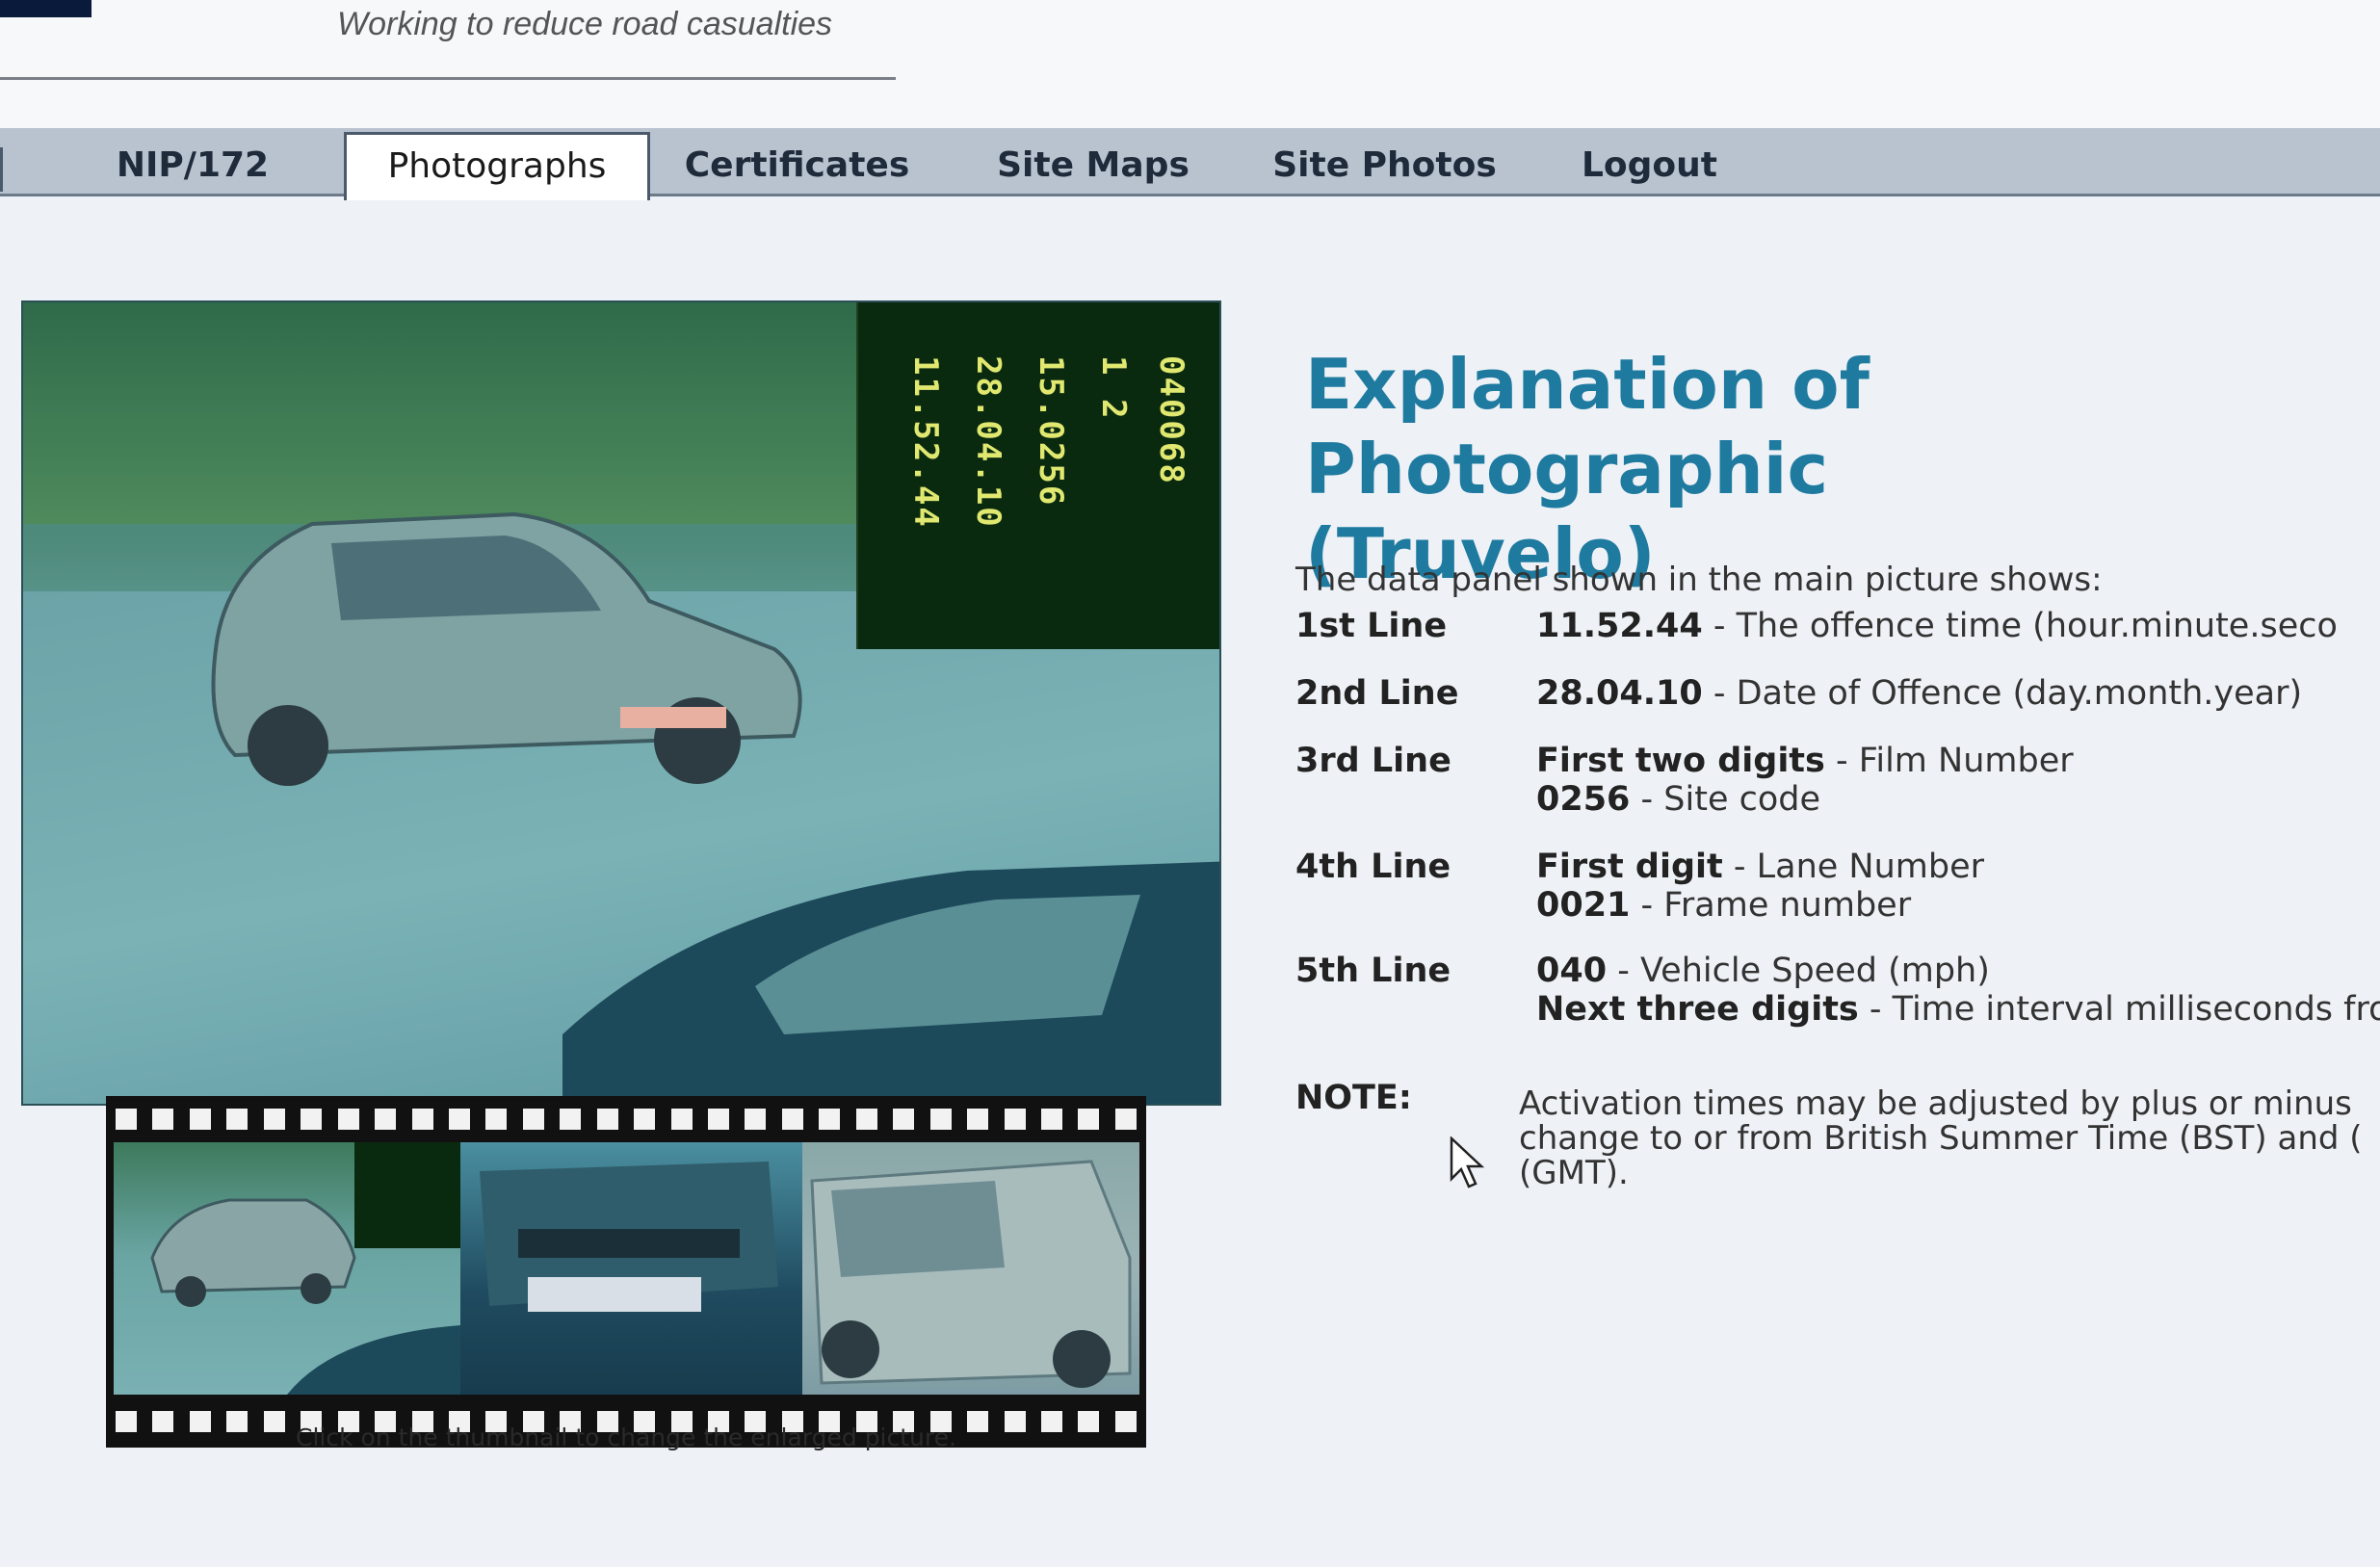 This screenshot has width=2380, height=1567. What do you see at coordinates (1620, 693) in the screenshot?
I see `line-2-bold: 28.04.10` at bounding box center [1620, 693].